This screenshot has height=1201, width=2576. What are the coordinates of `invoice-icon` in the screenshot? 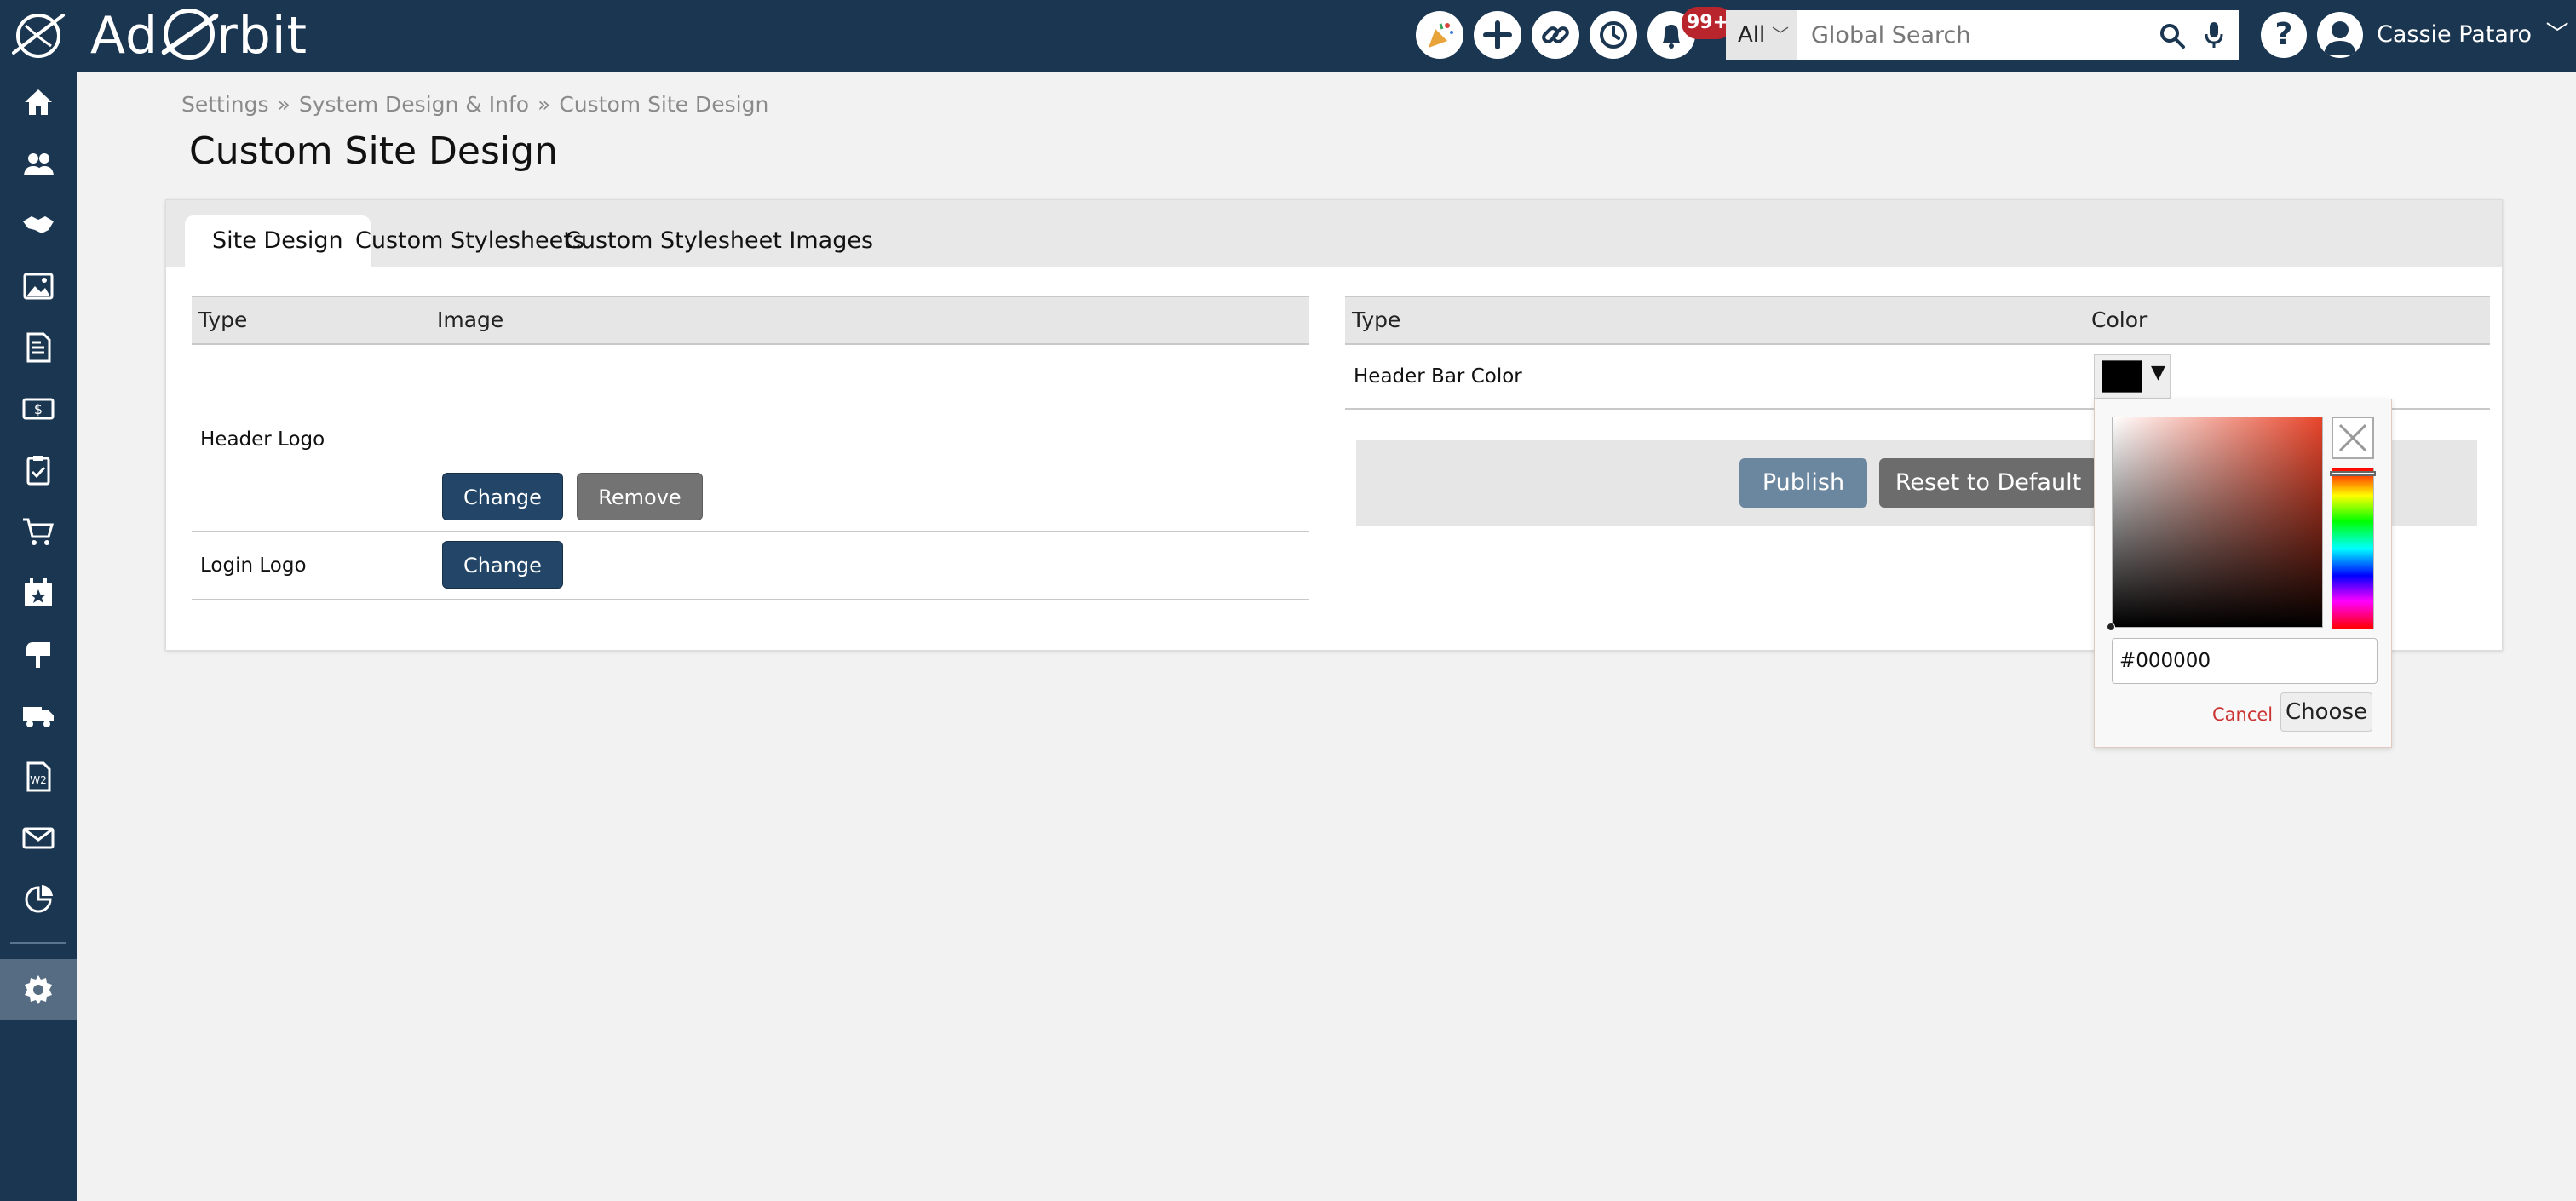 It's located at (38, 347).